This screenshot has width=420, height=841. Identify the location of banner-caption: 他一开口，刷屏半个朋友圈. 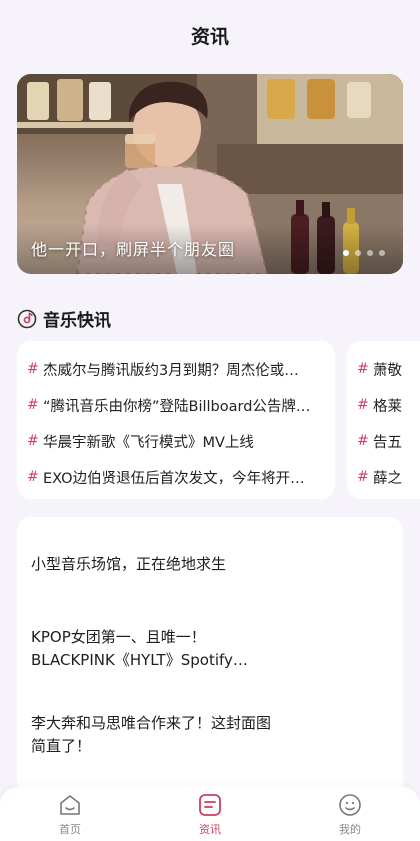
(133, 249).